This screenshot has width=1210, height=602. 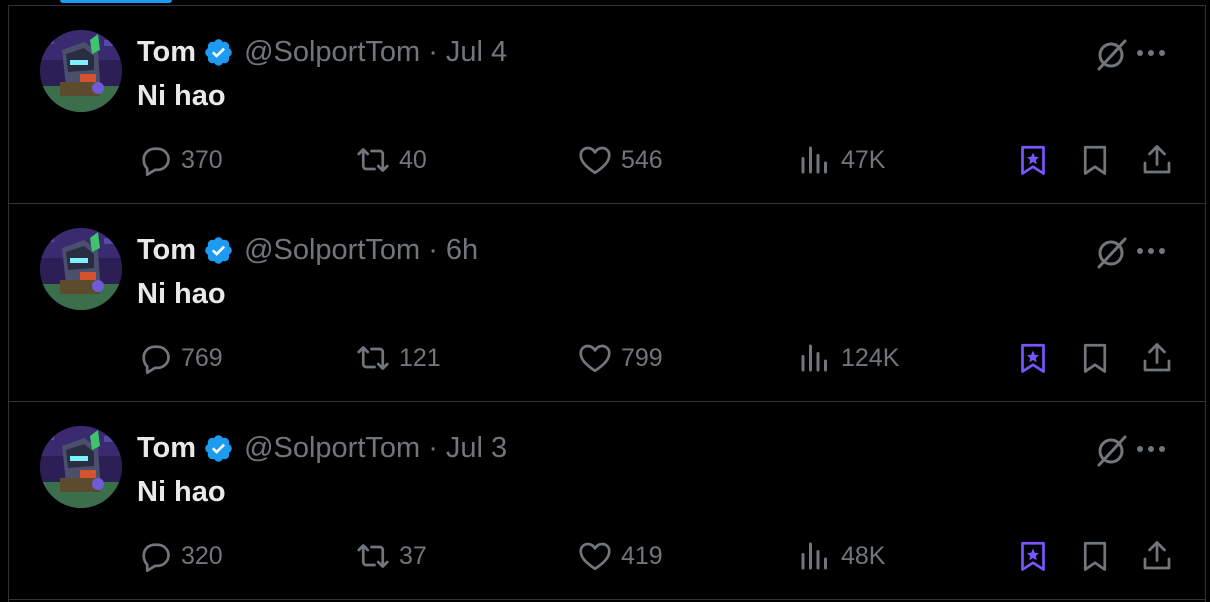 What do you see at coordinates (180, 358) in the screenshot?
I see `reply-button: 769` at bounding box center [180, 358].